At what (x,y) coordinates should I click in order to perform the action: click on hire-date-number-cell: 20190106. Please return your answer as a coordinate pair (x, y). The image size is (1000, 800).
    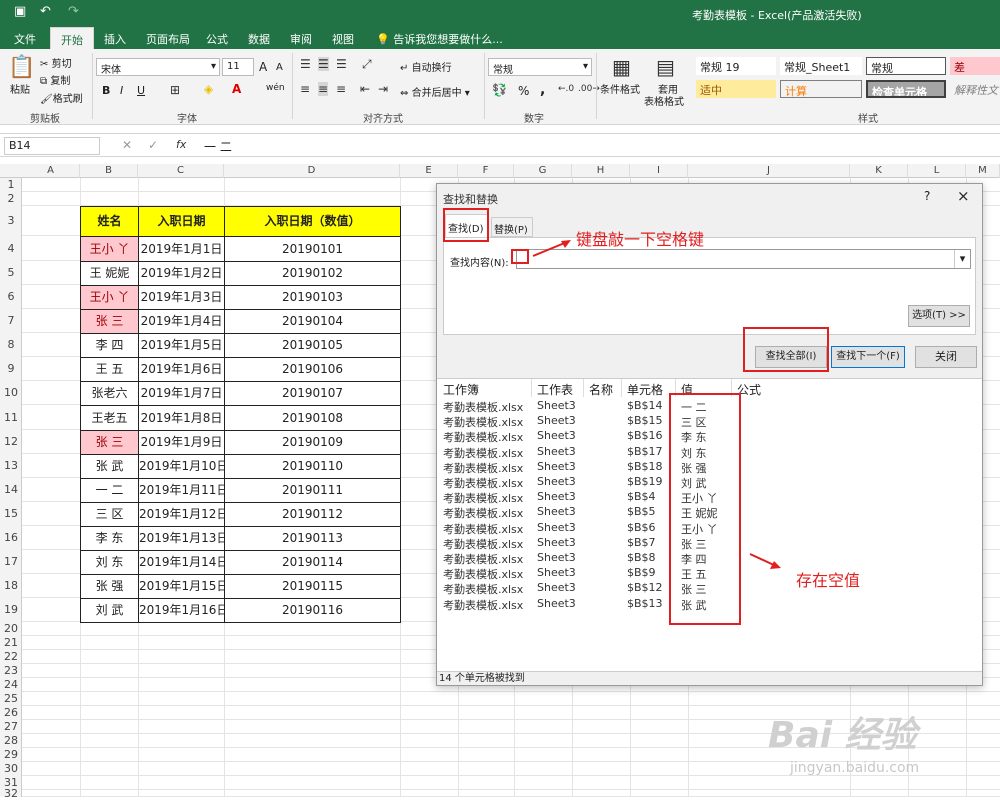
    Looking at the image, I should click on (312, 369).